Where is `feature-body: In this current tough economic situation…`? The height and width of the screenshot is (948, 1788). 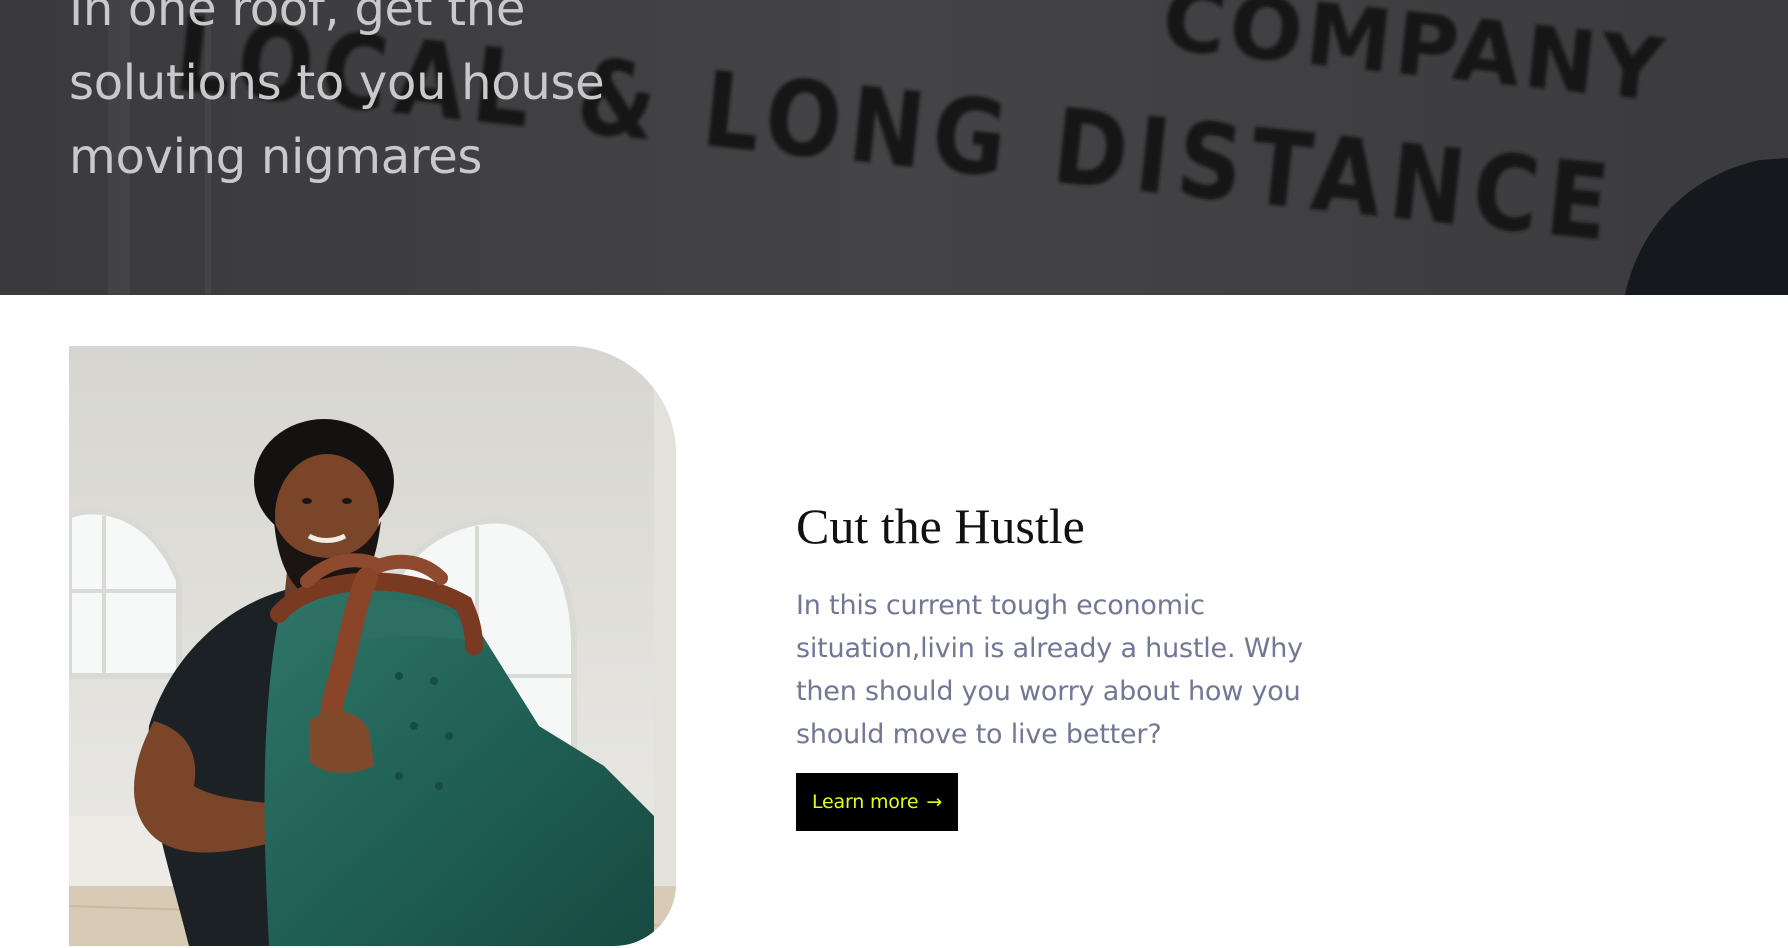
feature-body: In this current tough economic situation… is located at coordinates (1049, 670).